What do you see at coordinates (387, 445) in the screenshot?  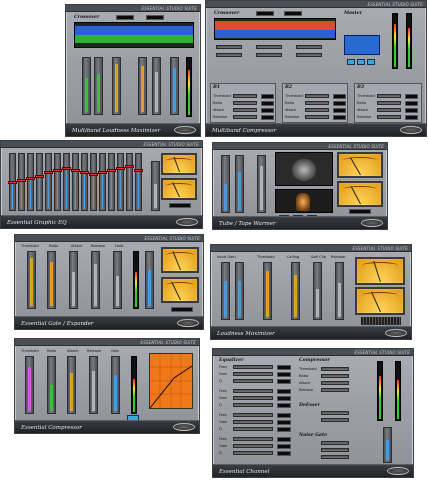 I see `channel-output-fader` at bounding box center [387, 445].